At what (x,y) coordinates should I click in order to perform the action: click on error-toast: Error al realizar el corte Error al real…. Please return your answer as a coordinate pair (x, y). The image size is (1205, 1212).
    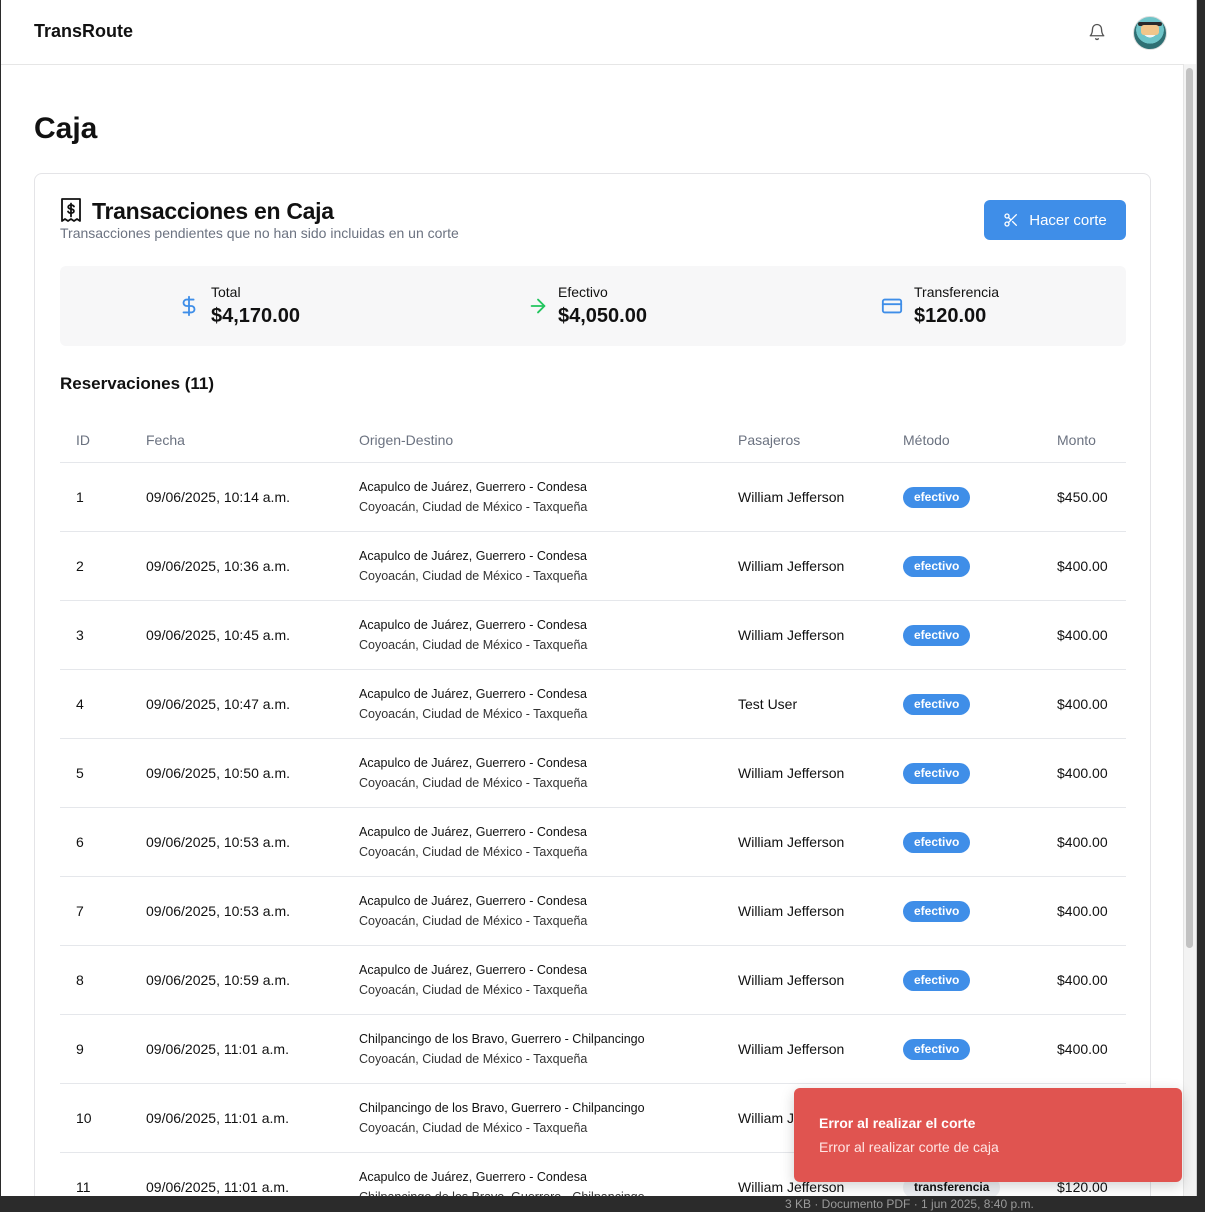
    Looking at the image, I should click on (988, 1135).